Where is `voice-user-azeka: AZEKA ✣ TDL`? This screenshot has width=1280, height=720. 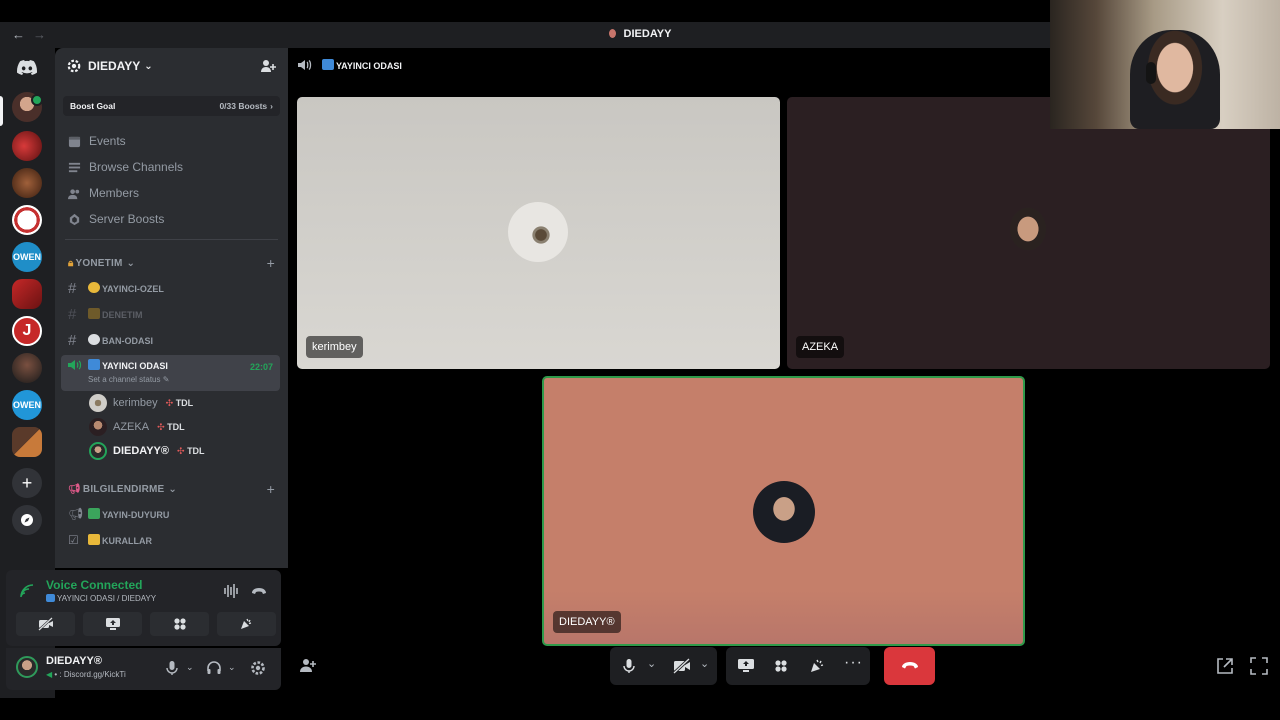 voice-user-azeka: AZEKA ✣ TDL is located at coordinates (171, 427).